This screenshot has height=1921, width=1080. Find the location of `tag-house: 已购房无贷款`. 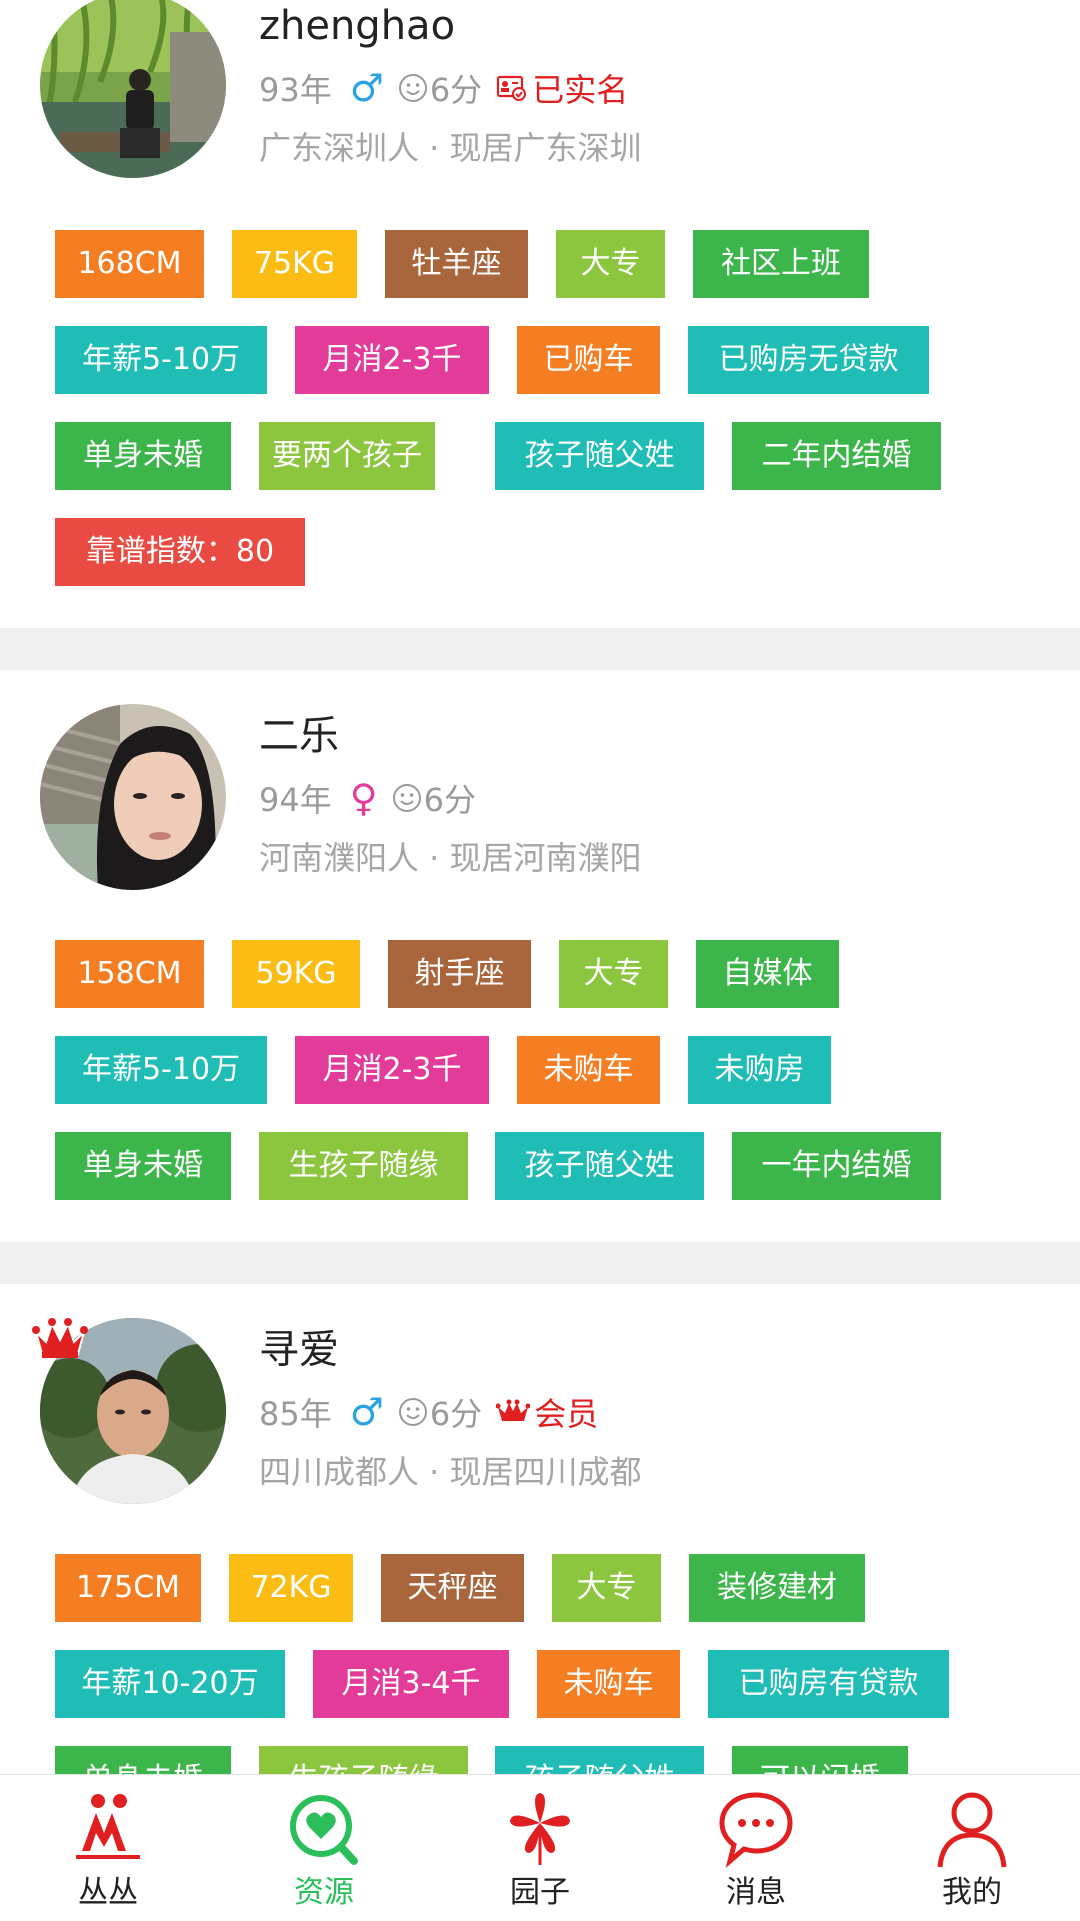

tag-house: 已购房无贷款 is located at coordinates (808, 360).